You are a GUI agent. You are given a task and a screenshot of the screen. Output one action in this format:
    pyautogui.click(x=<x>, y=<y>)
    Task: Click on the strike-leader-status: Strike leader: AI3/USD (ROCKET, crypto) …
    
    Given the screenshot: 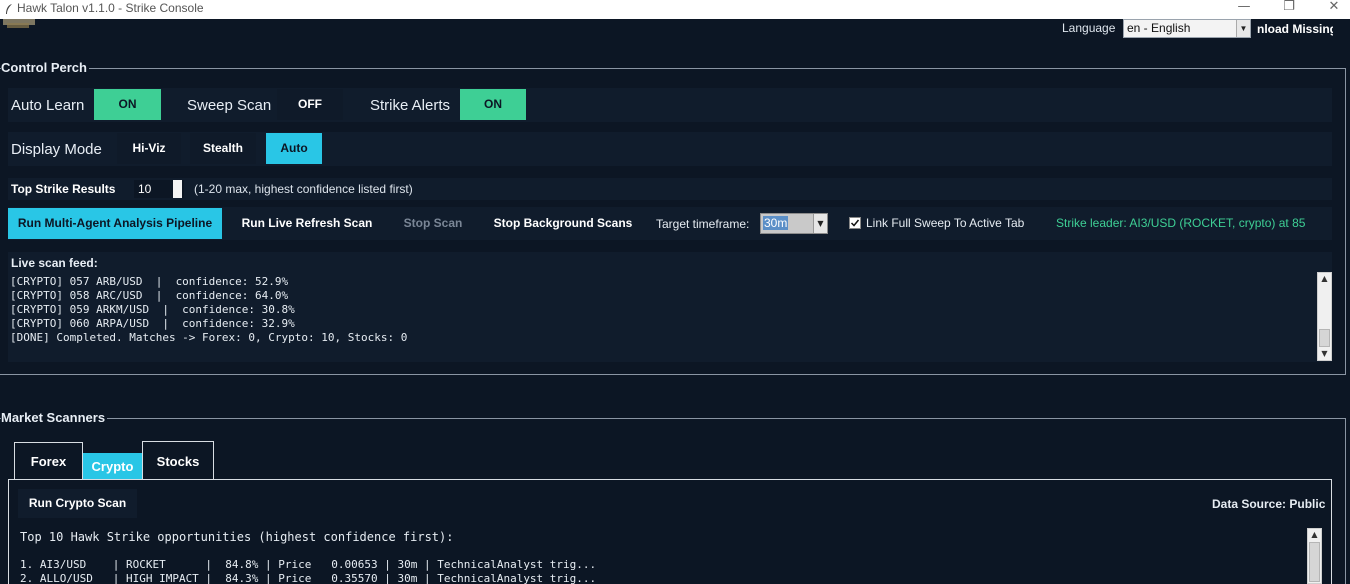 What is the action you would take?
    pyautogui.click(x=1181, y=223)
    